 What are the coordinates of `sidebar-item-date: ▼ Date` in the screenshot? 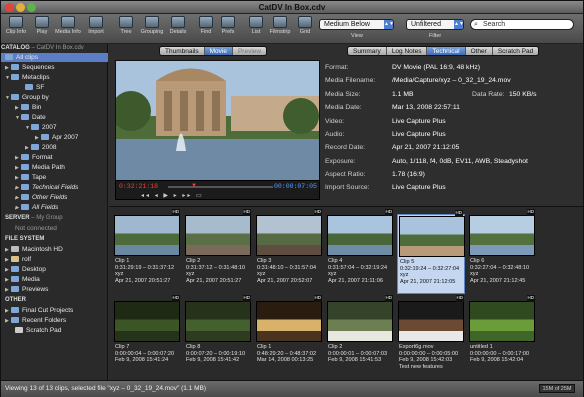 It's located at (54, 117).